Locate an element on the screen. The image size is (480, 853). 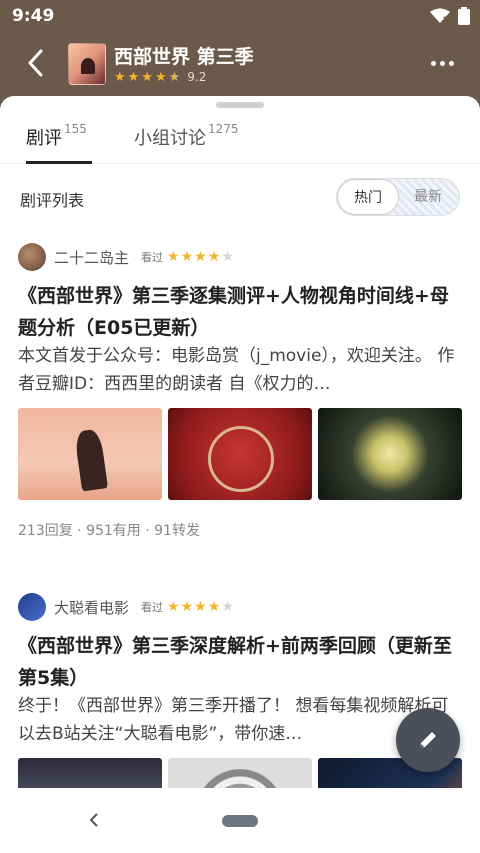
author-row: 二十二岛主 看过 ★ ★ ★ ★ ★ is located at coordinates (126, 257).